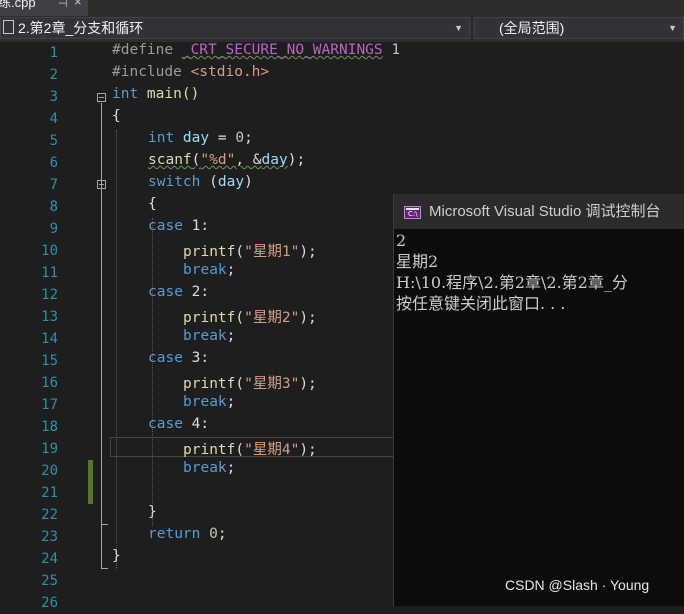  I want to click on scope-dropdown-label: (全局范围), so click(532, 28).